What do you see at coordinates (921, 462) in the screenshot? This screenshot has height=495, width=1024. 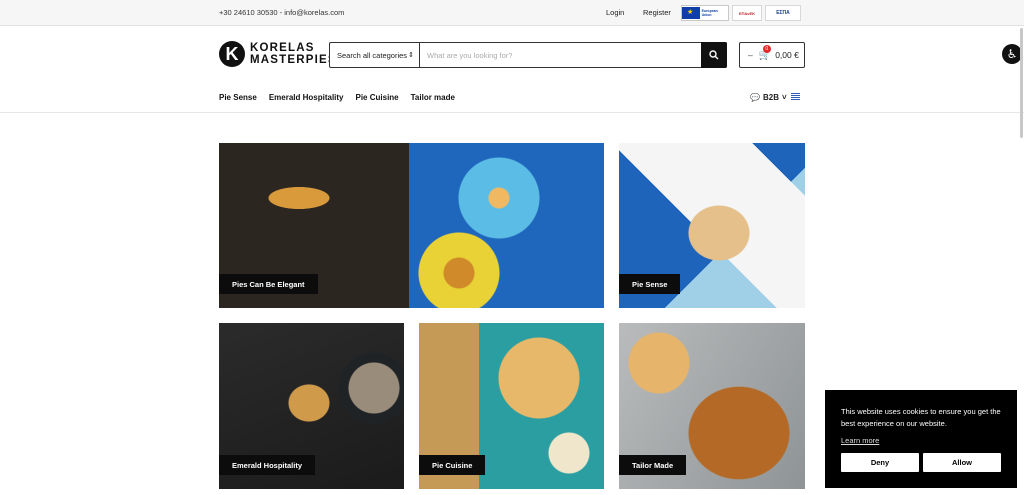 I see `cookie-buttons: Deny Allow` at bounding box center [921, 462].